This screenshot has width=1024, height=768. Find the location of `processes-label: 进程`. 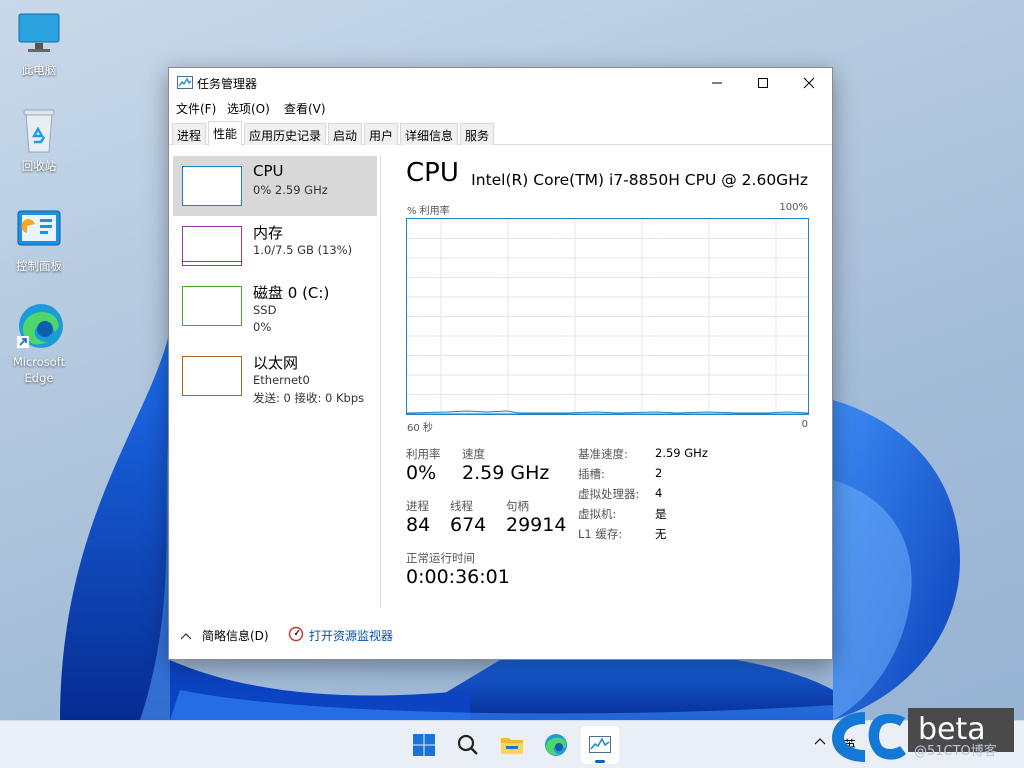

processes-label: 进程 is located at coordinates (417, 506).